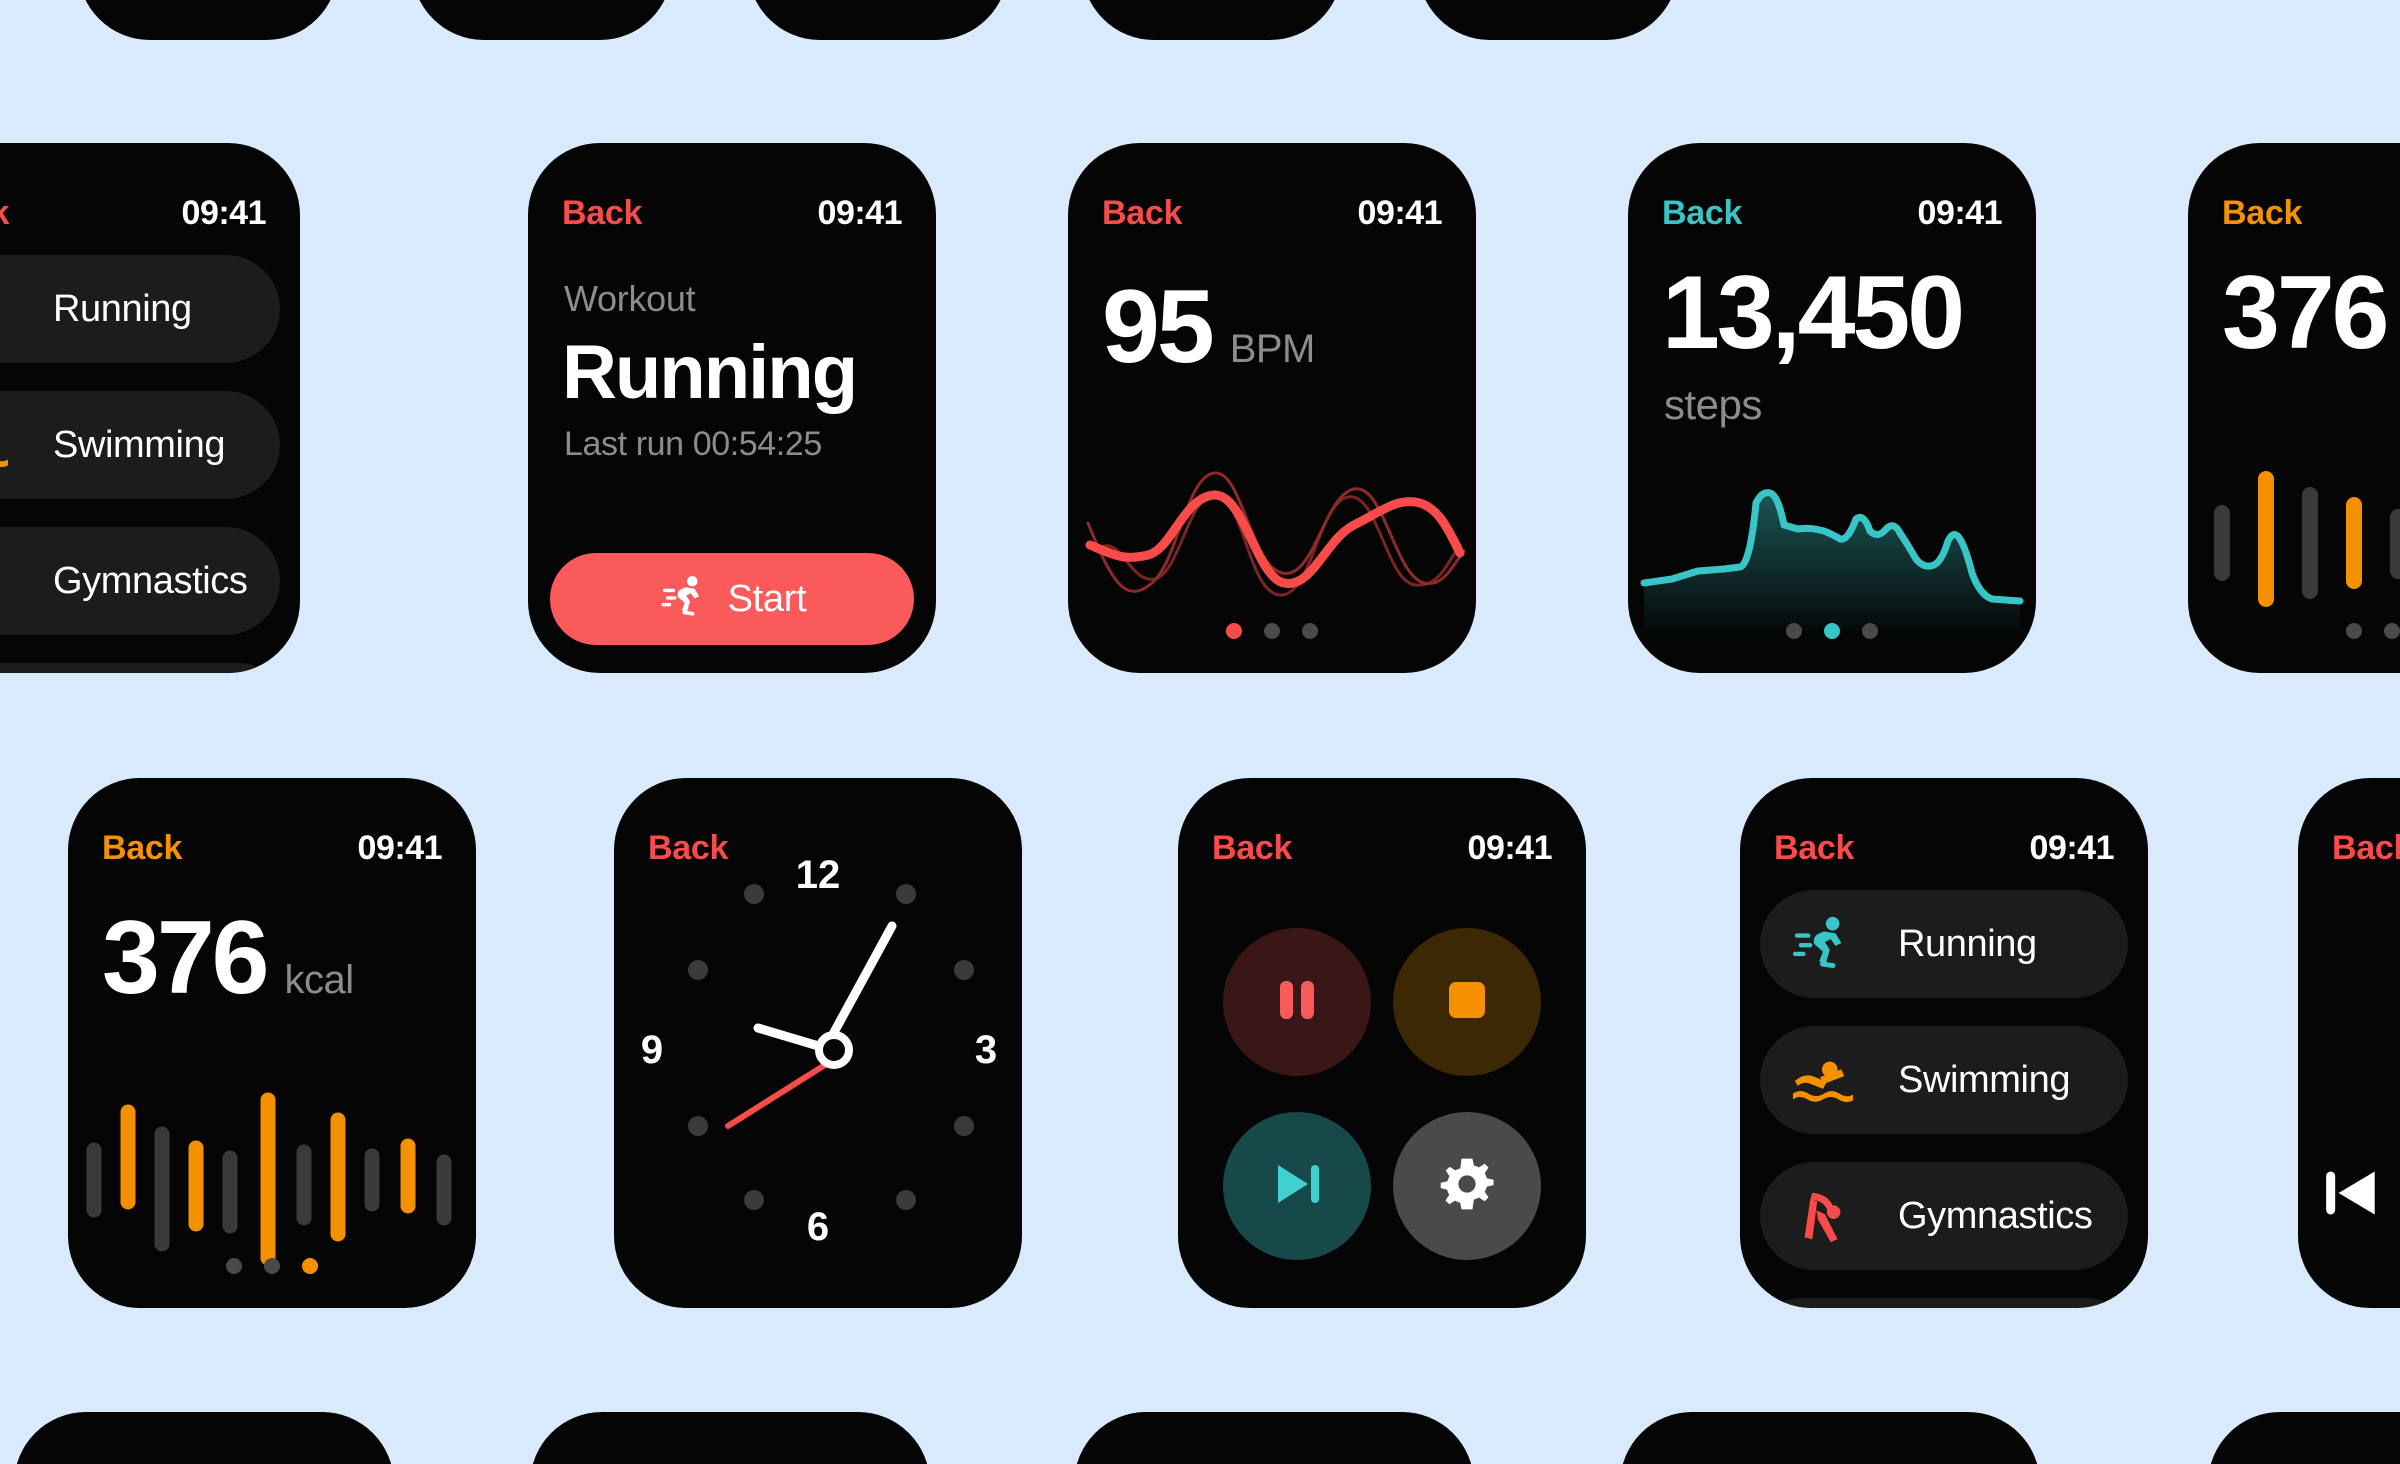 This screenshot has width=2400, height=1464. I want to click on pause-icon, so click(1297, 1002).